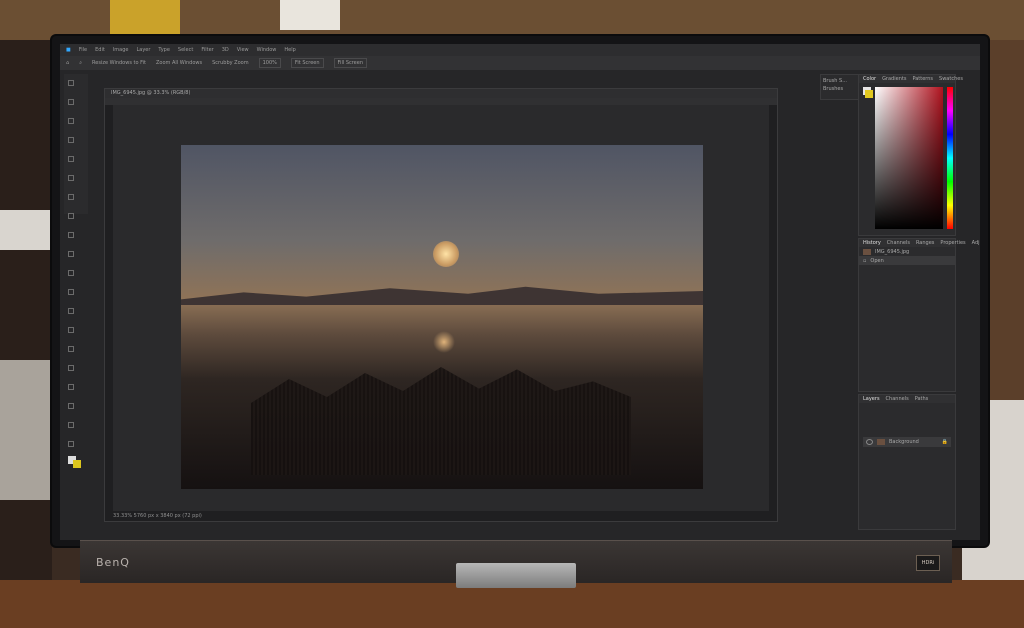 The height and width of the screenshot is (628, 1024). What do you see at coordinates (907, 420) in the screenshot?
I see `layer-controls` at bounding box center [907, 420].